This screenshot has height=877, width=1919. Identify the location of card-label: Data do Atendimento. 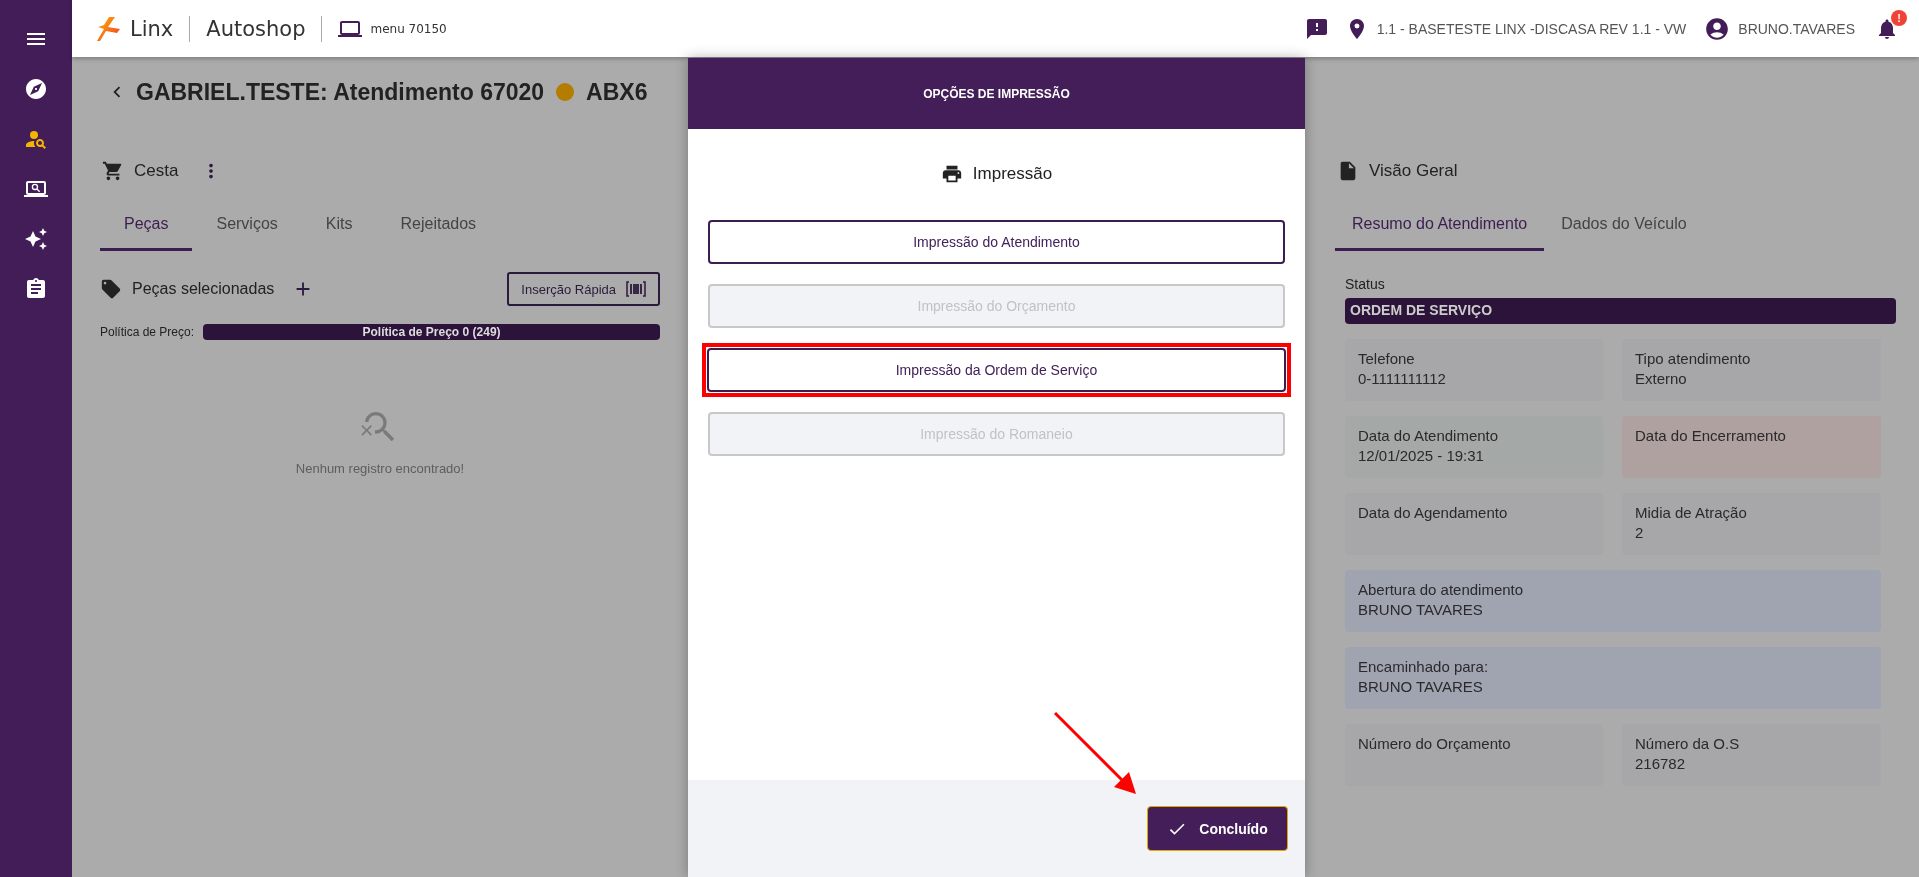
(1429, 436).